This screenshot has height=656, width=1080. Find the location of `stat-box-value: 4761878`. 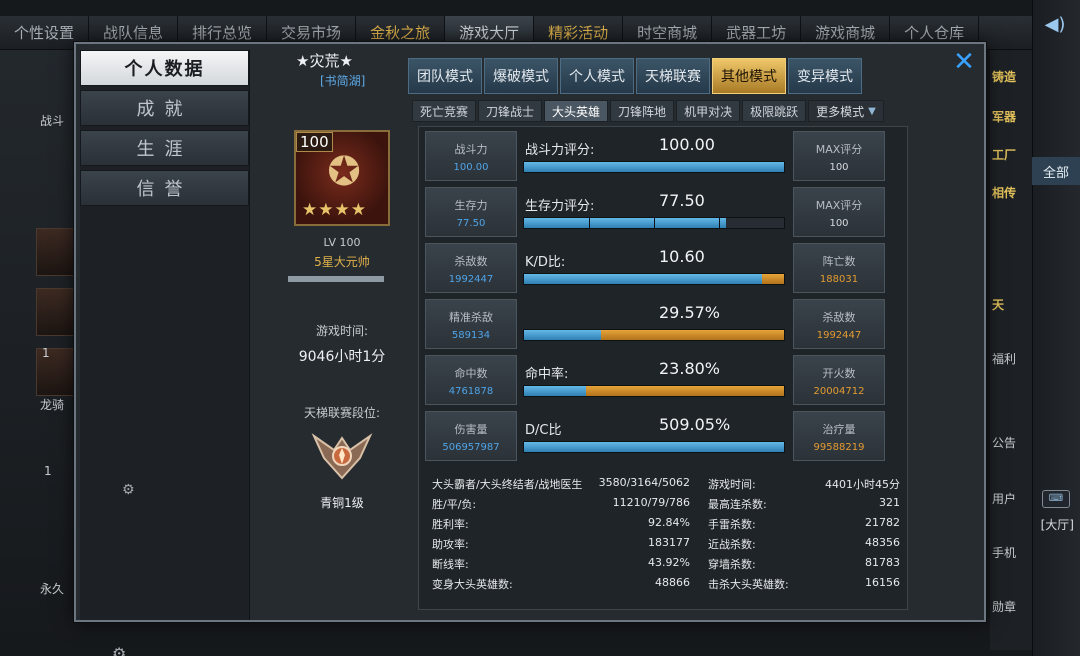

stat-box-value: 4761878 is located at coordinates (471, 391).